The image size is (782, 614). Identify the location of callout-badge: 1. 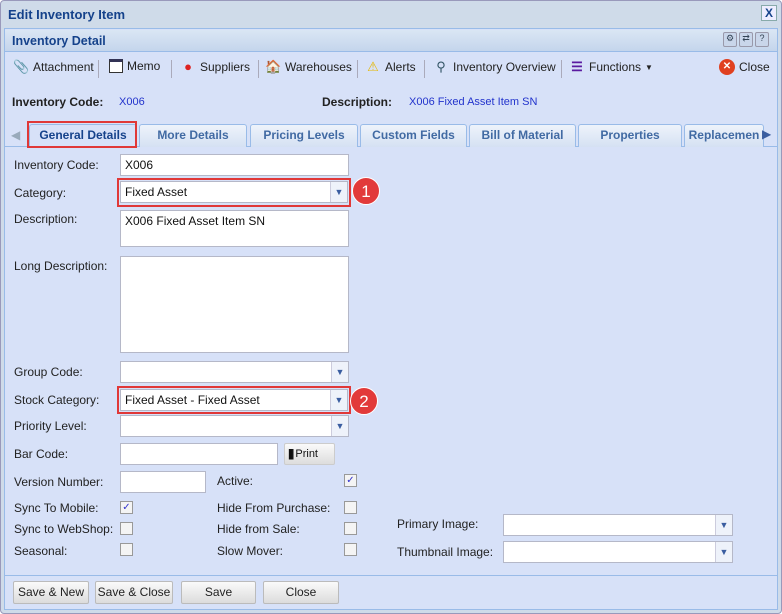
(366, 191).